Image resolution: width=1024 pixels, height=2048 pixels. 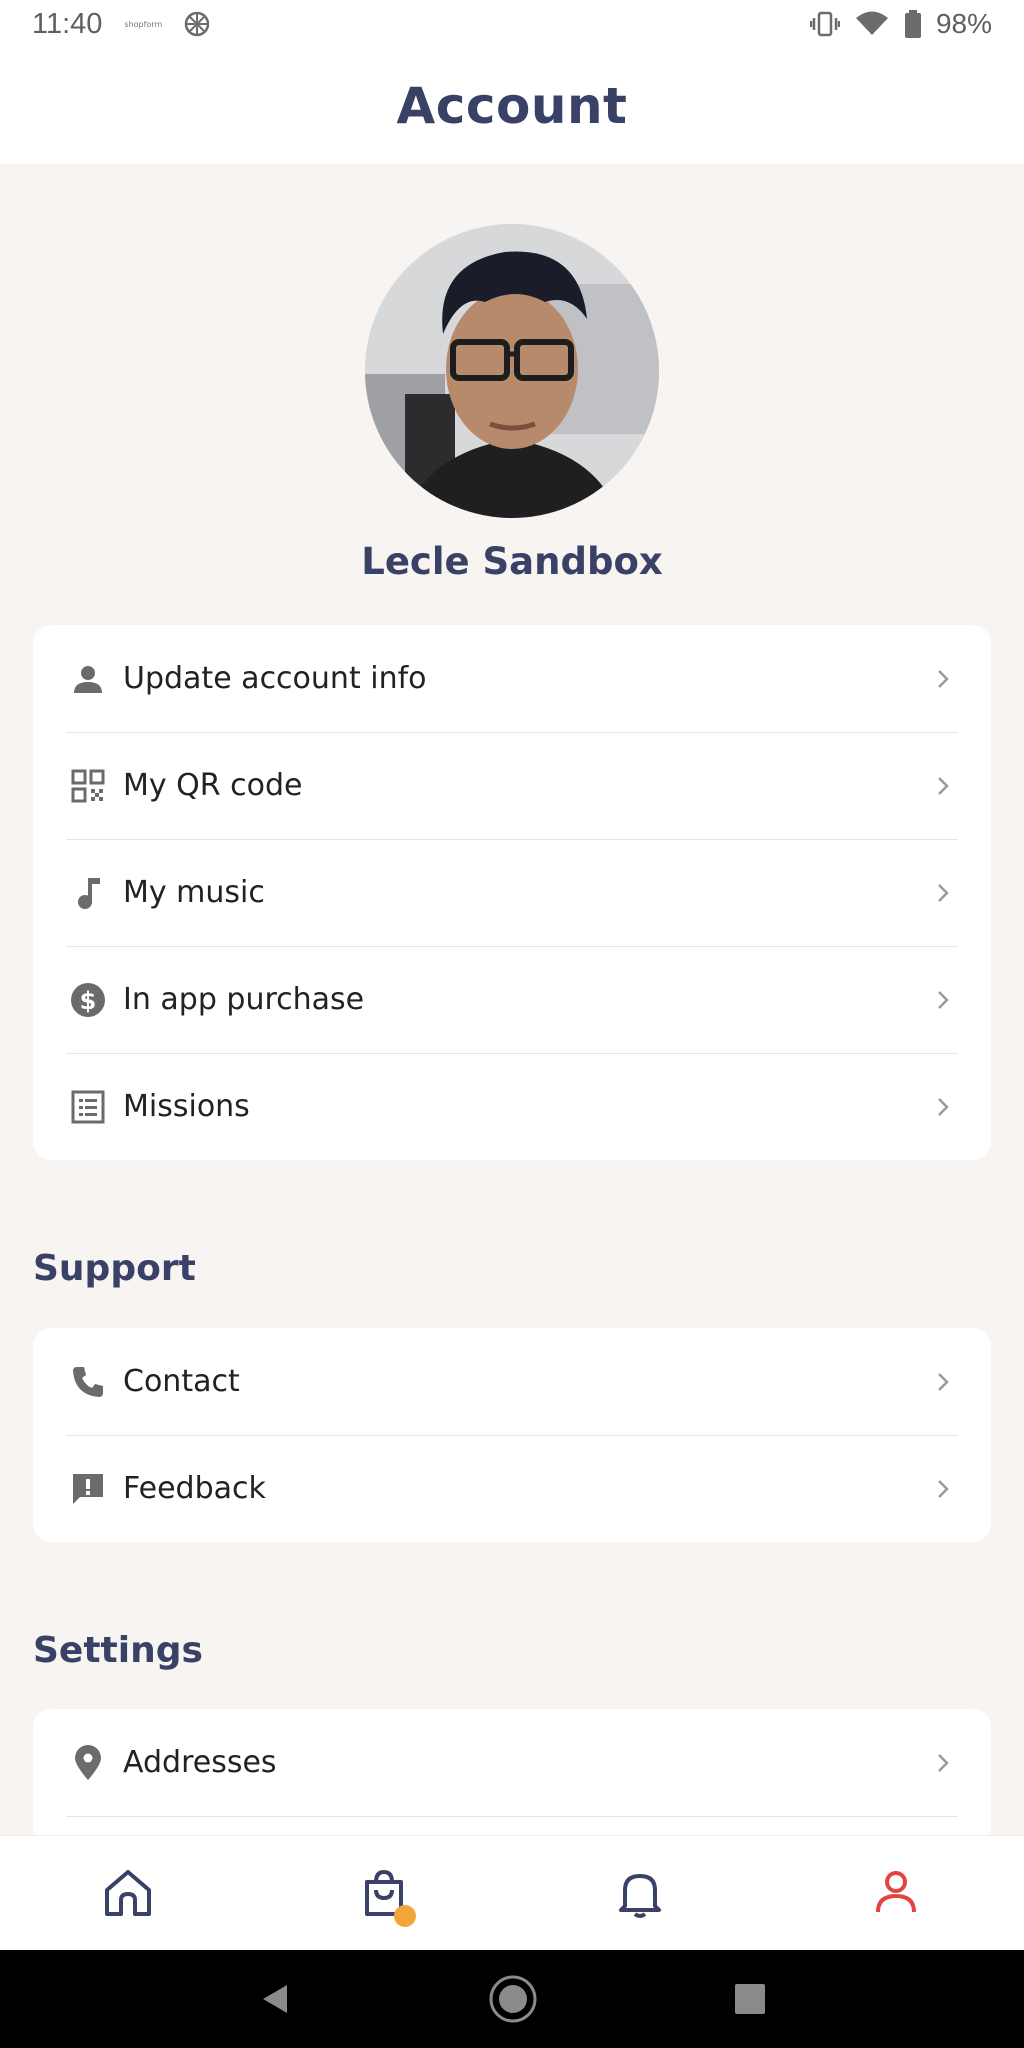 What do you see at coordinates (963, 23) in the screenshot?
I see `battery-percent: 98%` at bounding box center [963, 23].